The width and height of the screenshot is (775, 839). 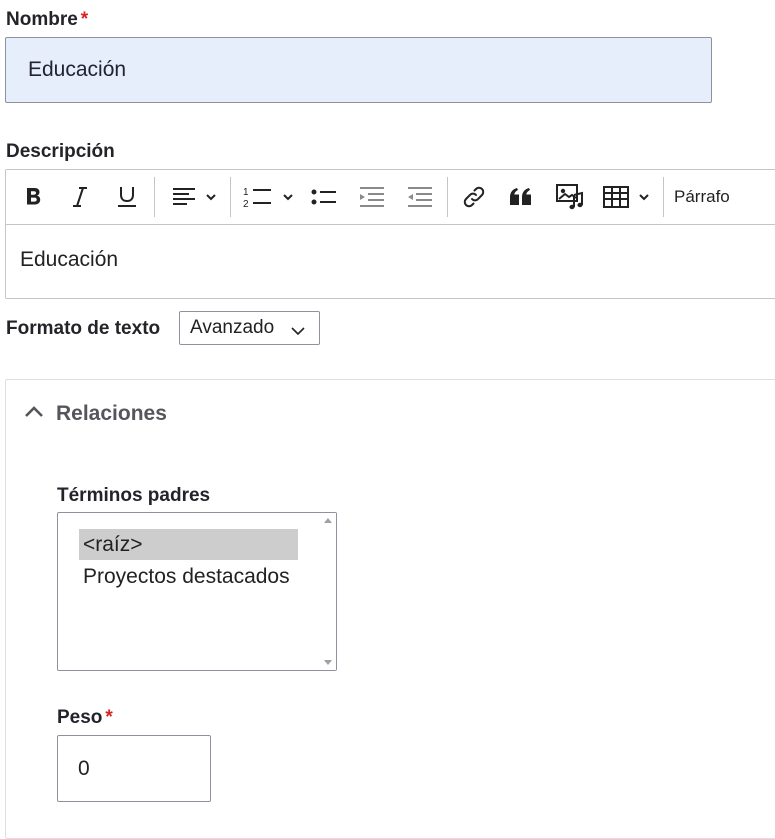 What do you see at coordinates (630, 197) in the screenshot?
I see `table-icon` at bounding box center [630, 197].